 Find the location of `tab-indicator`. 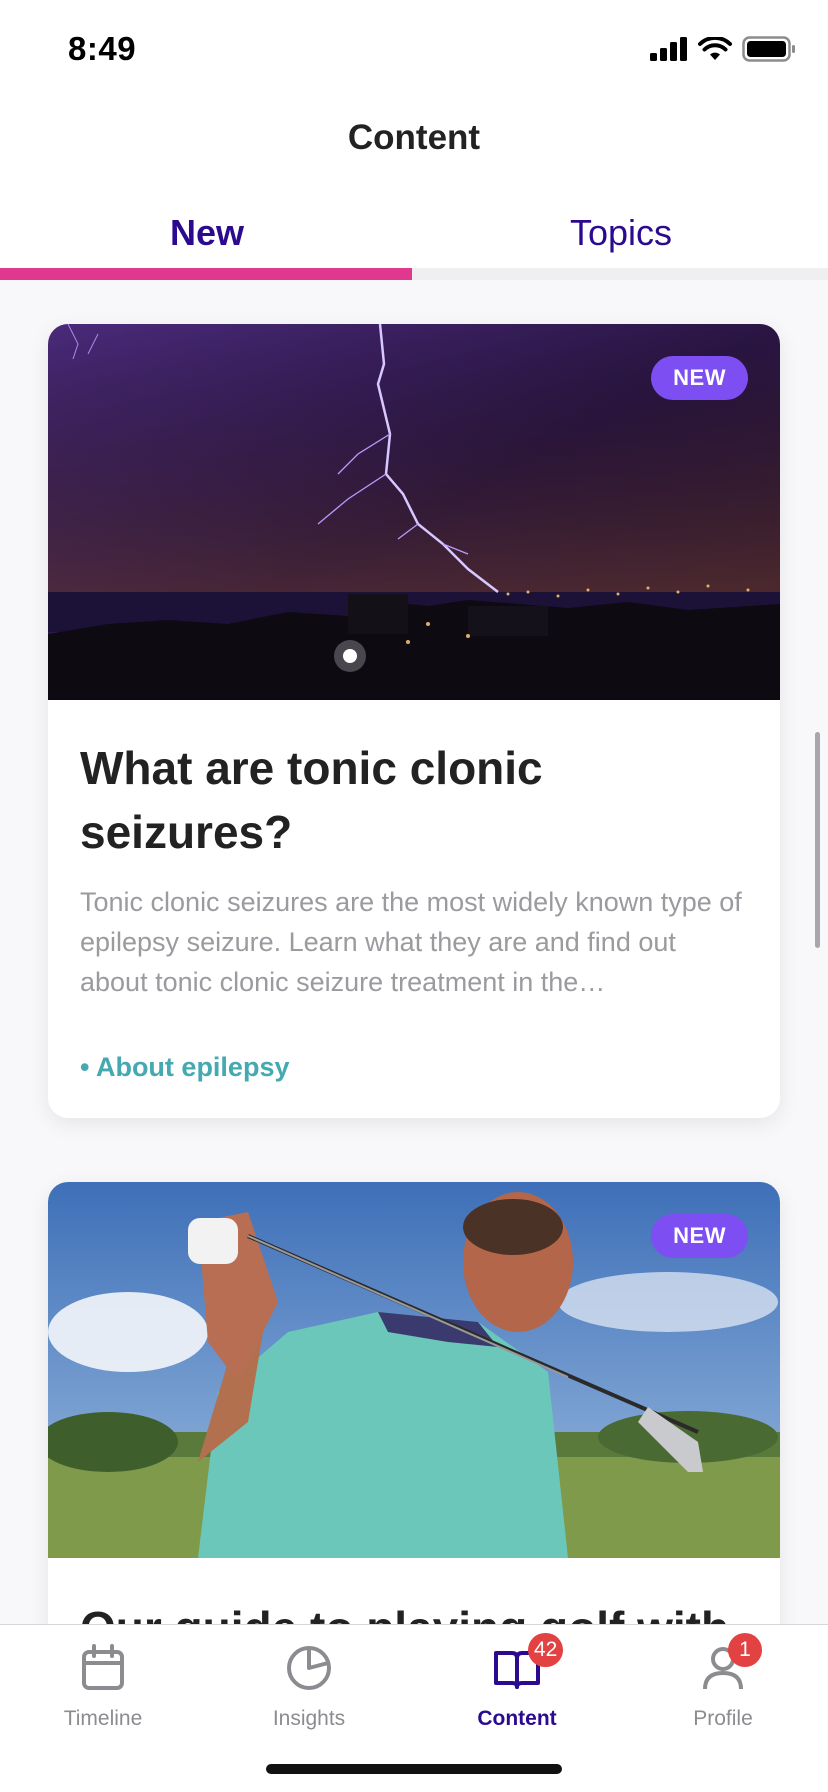

tab-indicator is located at coordinates (206, 274).